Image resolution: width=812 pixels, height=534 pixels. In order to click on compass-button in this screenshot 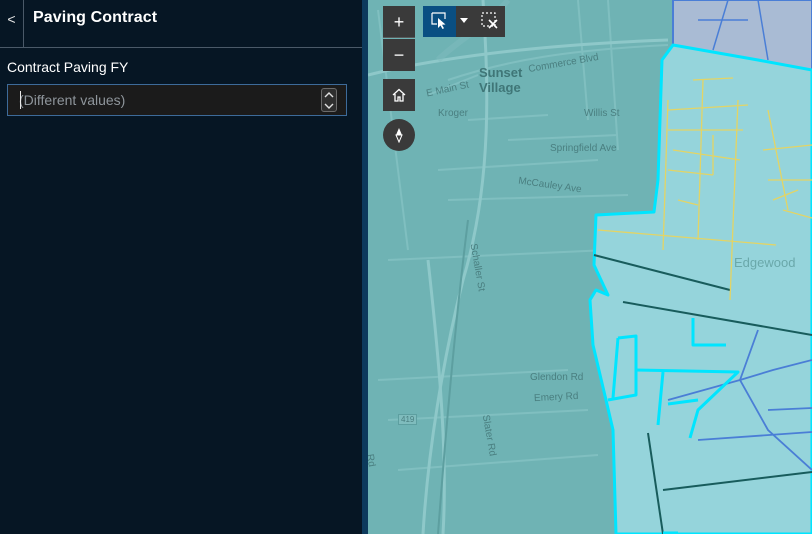, I will do `click(399, 135)`.